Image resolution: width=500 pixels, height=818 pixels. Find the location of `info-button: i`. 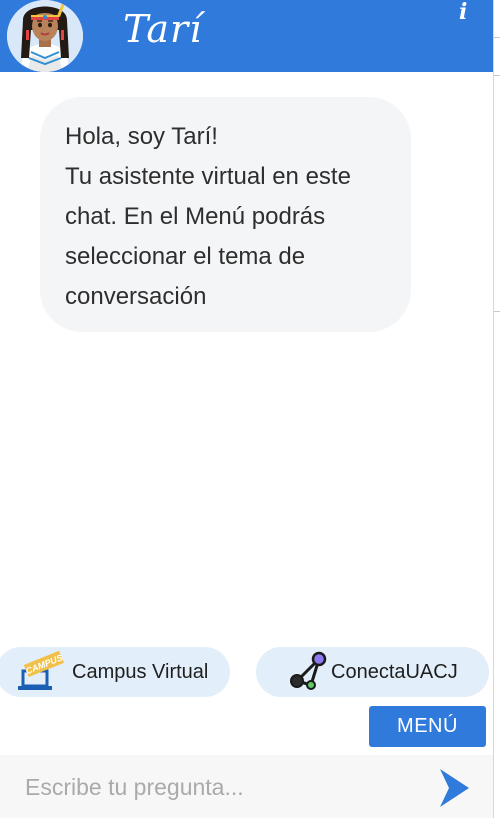

info-button: i is located at coordinates (466, 12).